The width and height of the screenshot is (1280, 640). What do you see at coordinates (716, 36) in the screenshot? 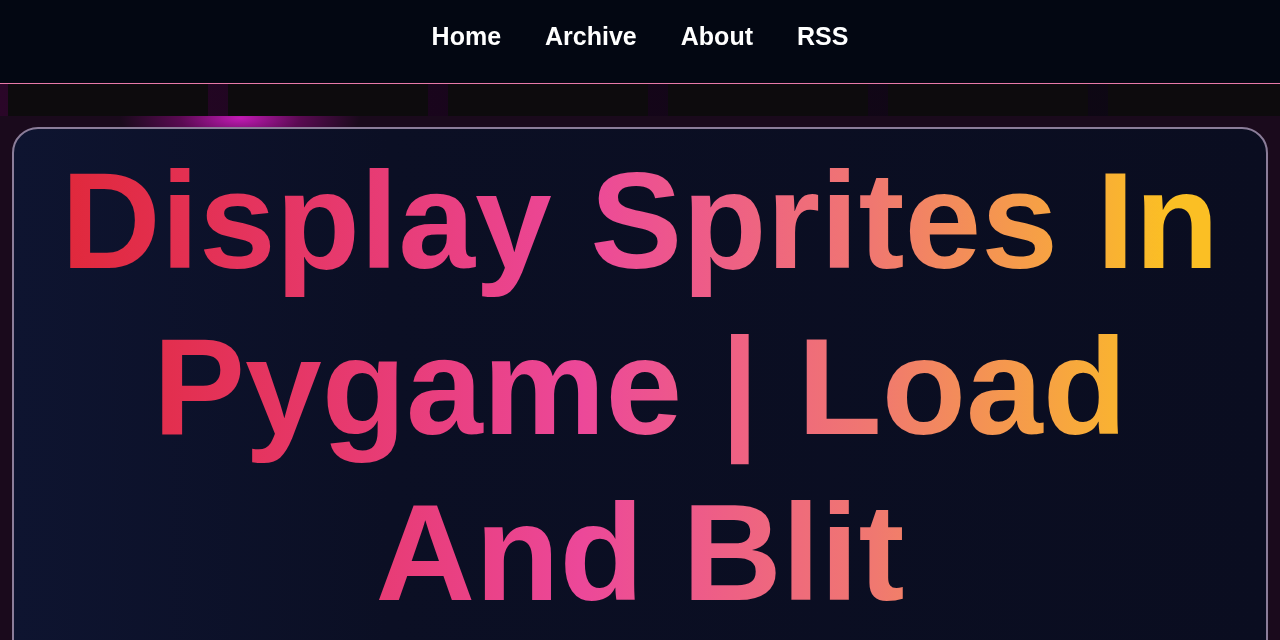
I see `nav-link: About` at bounding box center [716, 36].